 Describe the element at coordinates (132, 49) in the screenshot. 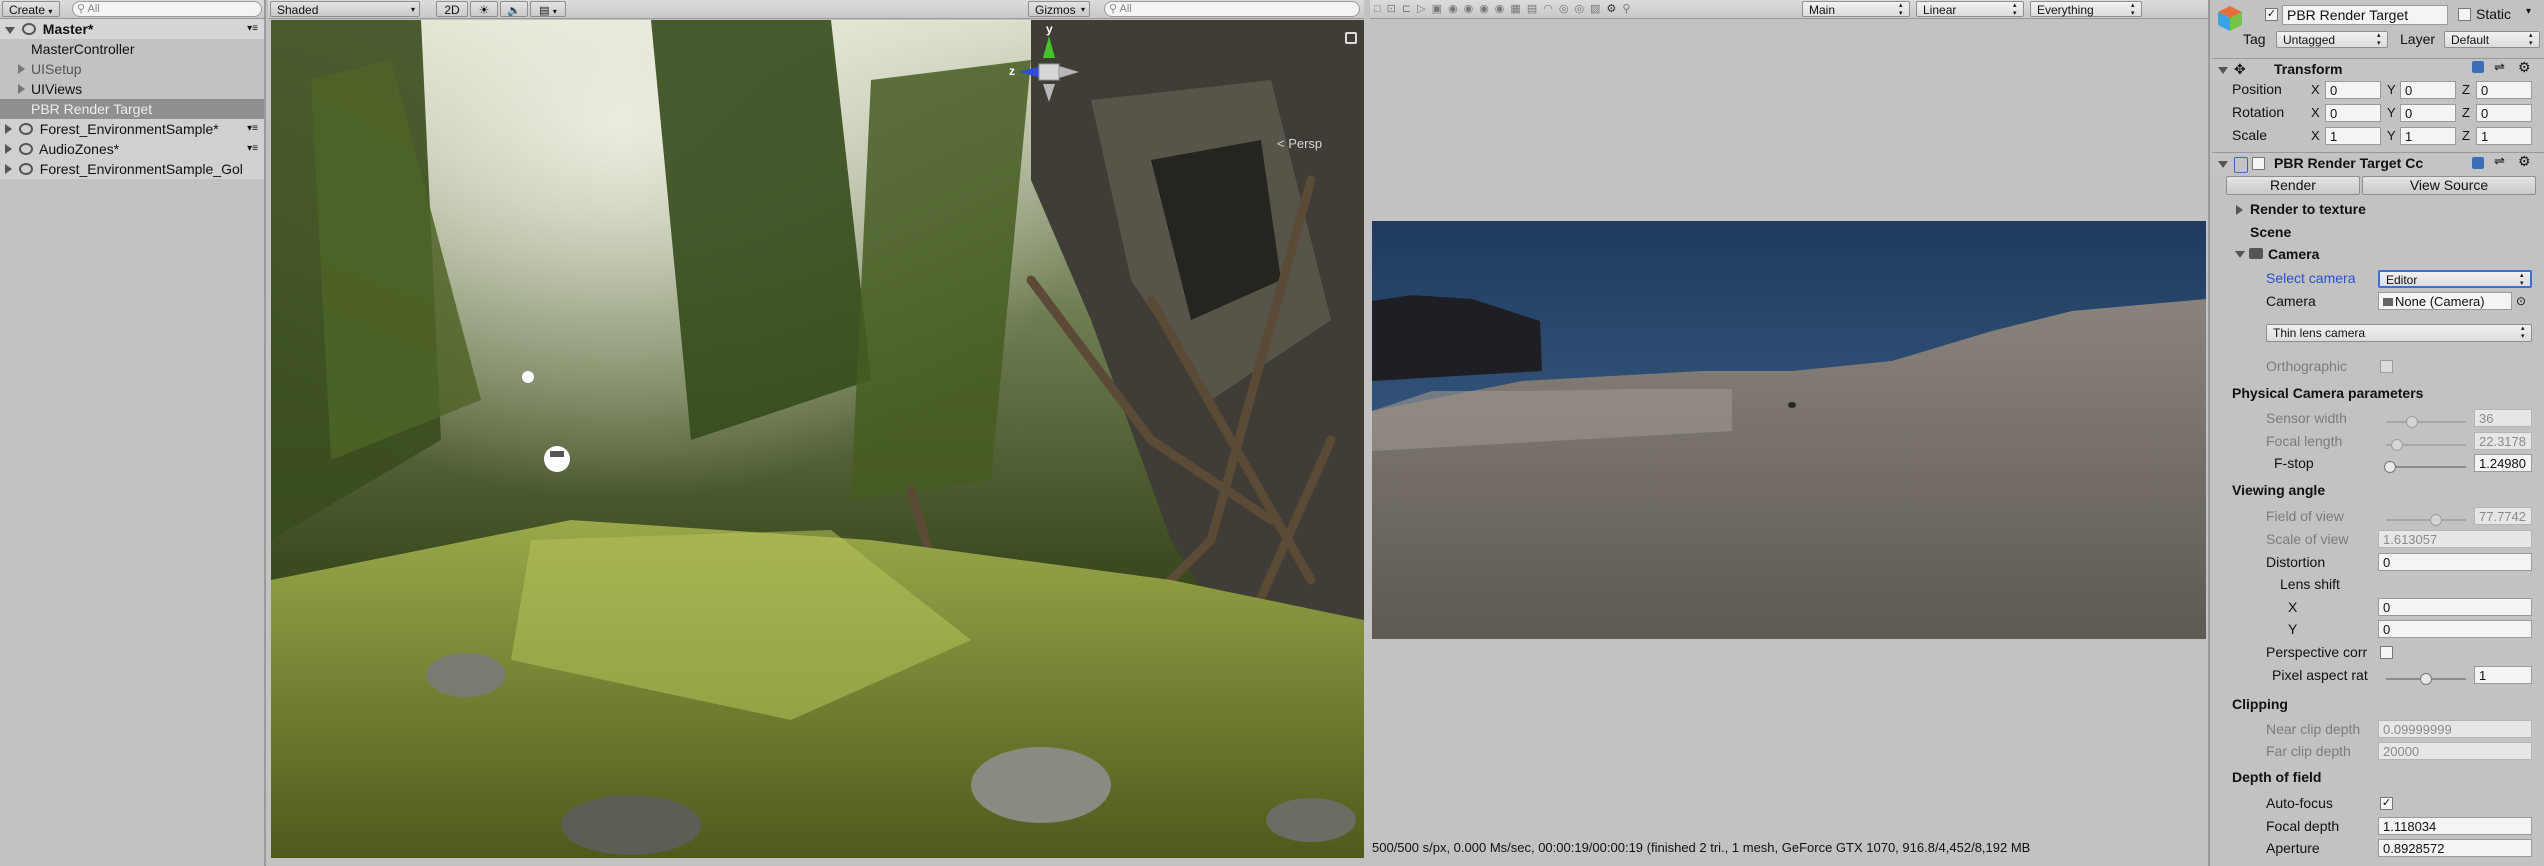

I see `hierarchy-item: MasterController` at that location.